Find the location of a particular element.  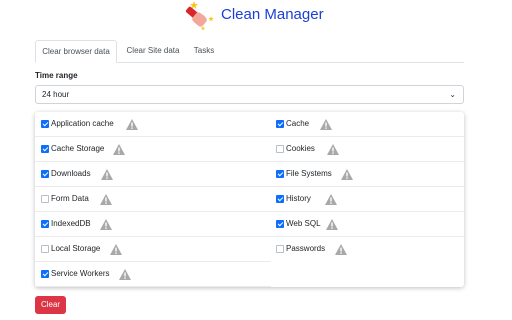

cookies-checkbox is located at coordinates (280, 149).